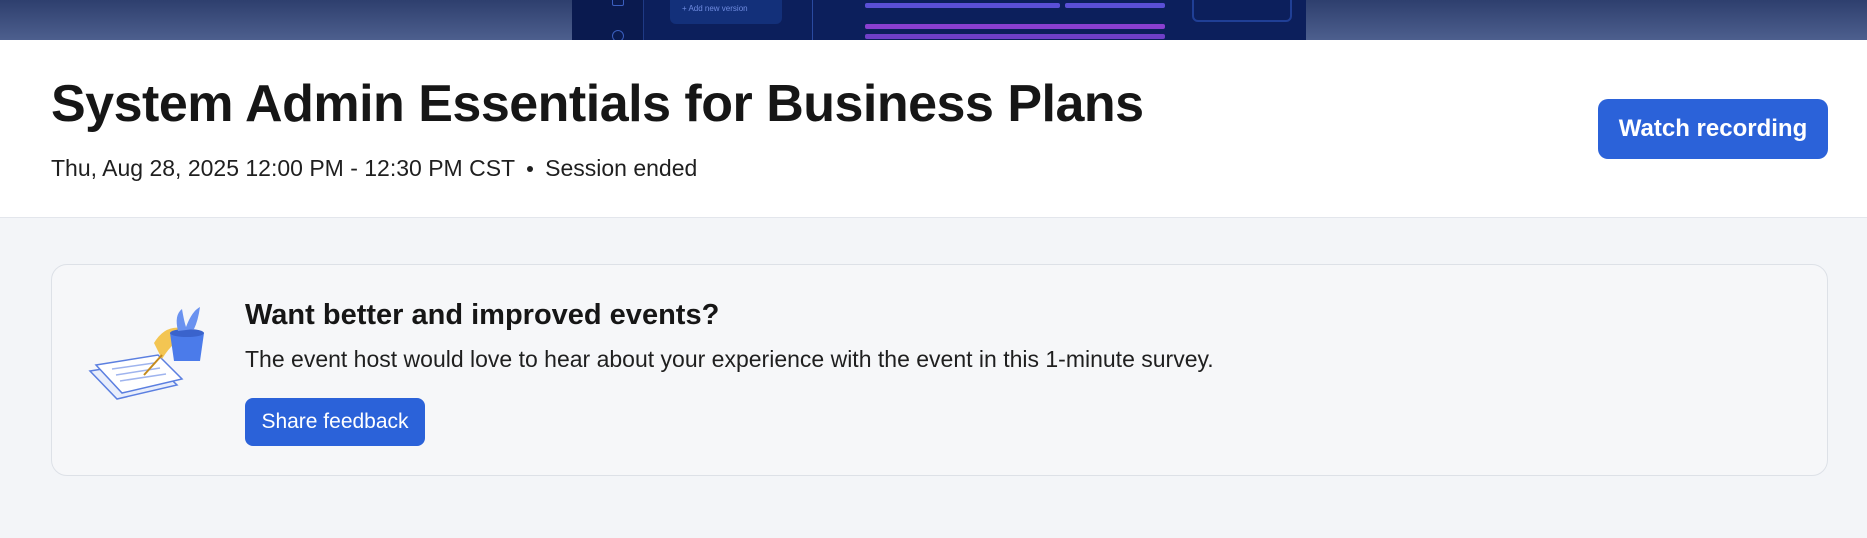  I want to click on share-feedback-button: Share feedback, so click(335, 422).